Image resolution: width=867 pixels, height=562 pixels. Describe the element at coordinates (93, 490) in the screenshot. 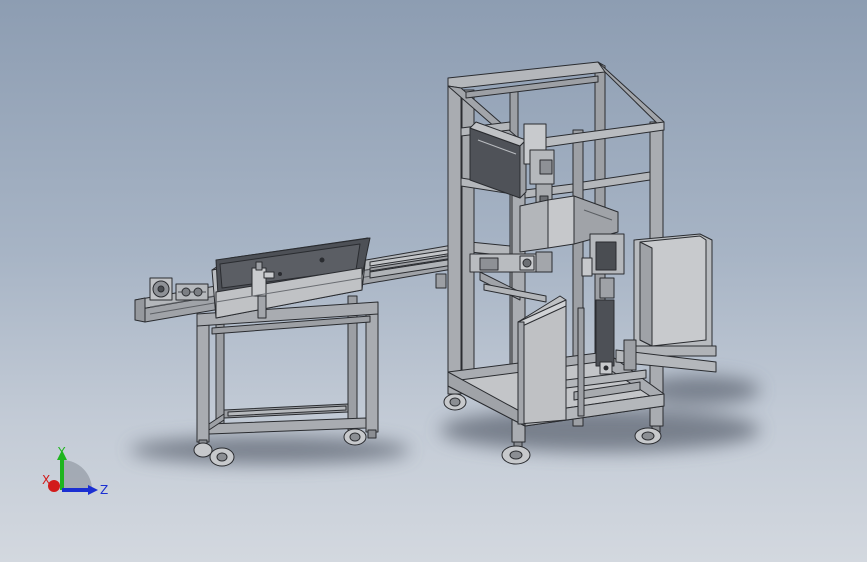

I see `z-axis-arrow` at that location.